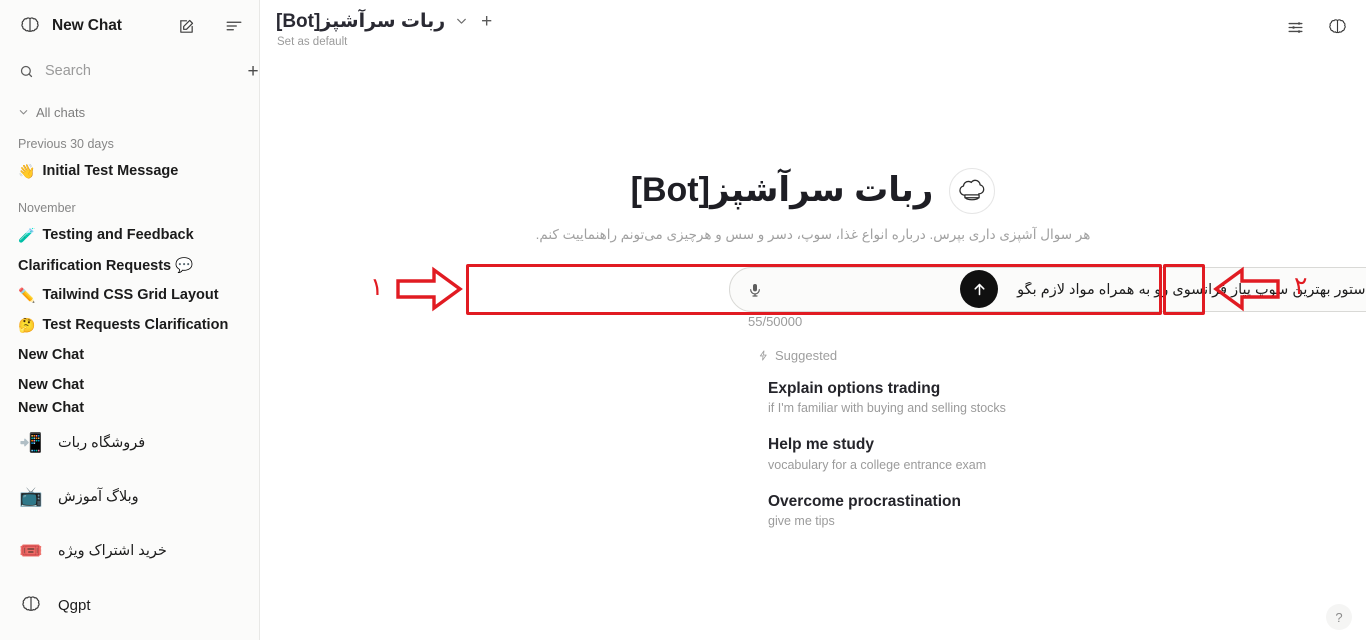  Describe the element at coordinates (763, 356) in the screenshot. I see `lightning-bolt-icon` at that location.